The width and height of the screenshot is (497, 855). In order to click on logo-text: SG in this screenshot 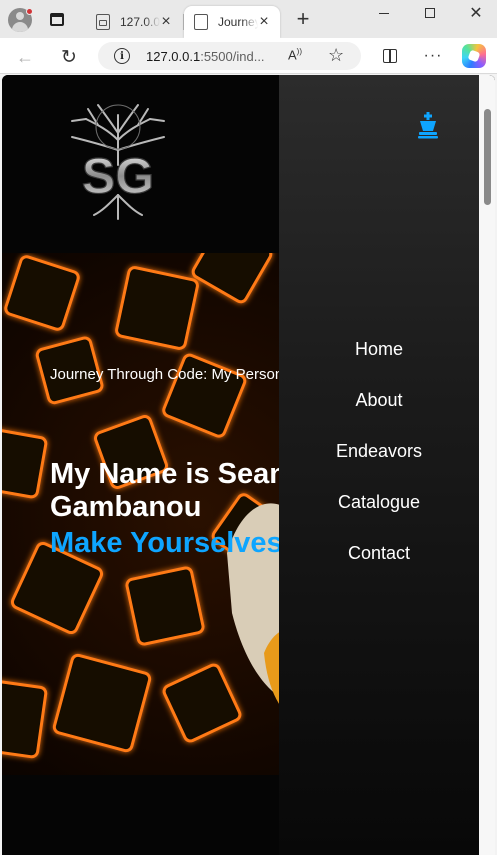, I will do `click(118, 176)`.